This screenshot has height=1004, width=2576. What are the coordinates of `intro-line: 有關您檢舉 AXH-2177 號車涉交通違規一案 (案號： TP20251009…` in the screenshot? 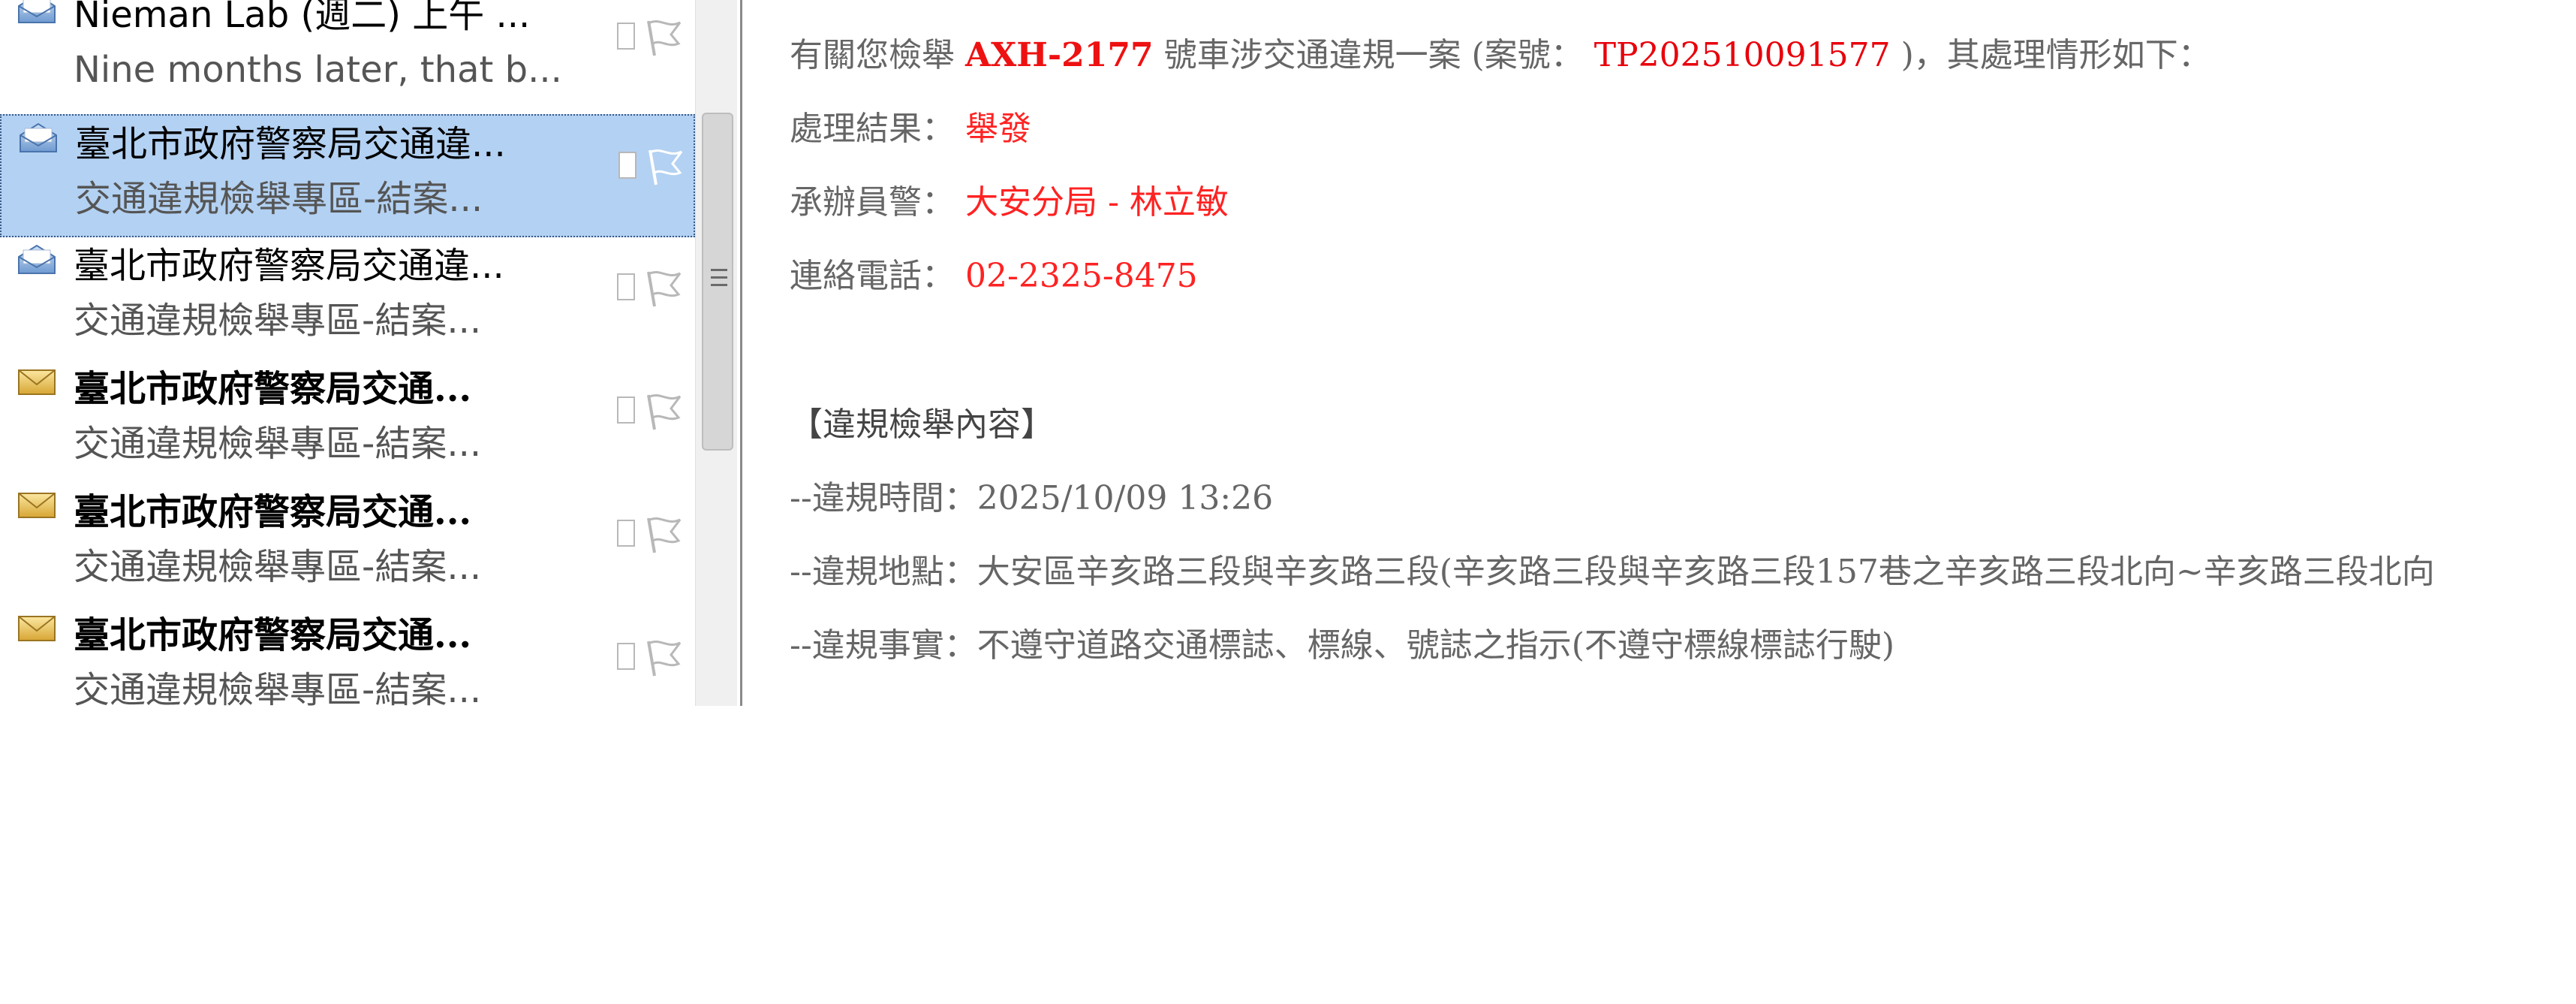 It's located at (1500, 55).